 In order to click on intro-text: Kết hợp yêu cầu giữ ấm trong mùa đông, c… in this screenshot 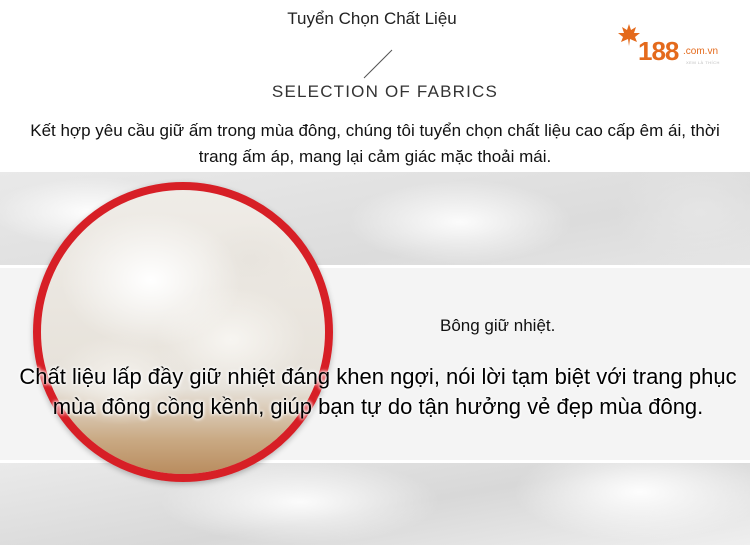, I will do `click(375, 143)`.